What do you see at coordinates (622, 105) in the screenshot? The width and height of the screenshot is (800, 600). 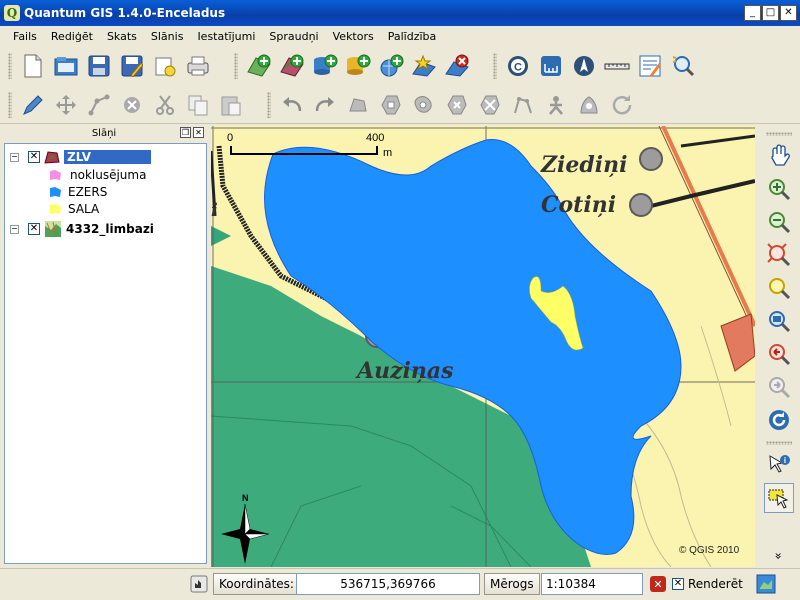 I see `merge-attributes-icon` at bounding box center [622, 105].